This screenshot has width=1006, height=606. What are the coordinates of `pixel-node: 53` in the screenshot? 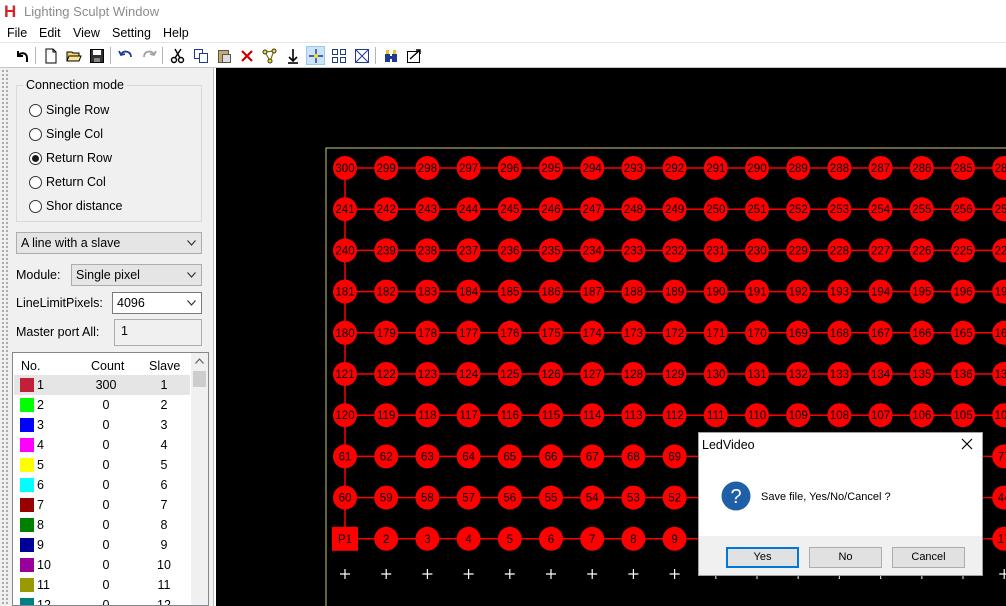 It's located at (633, 497).